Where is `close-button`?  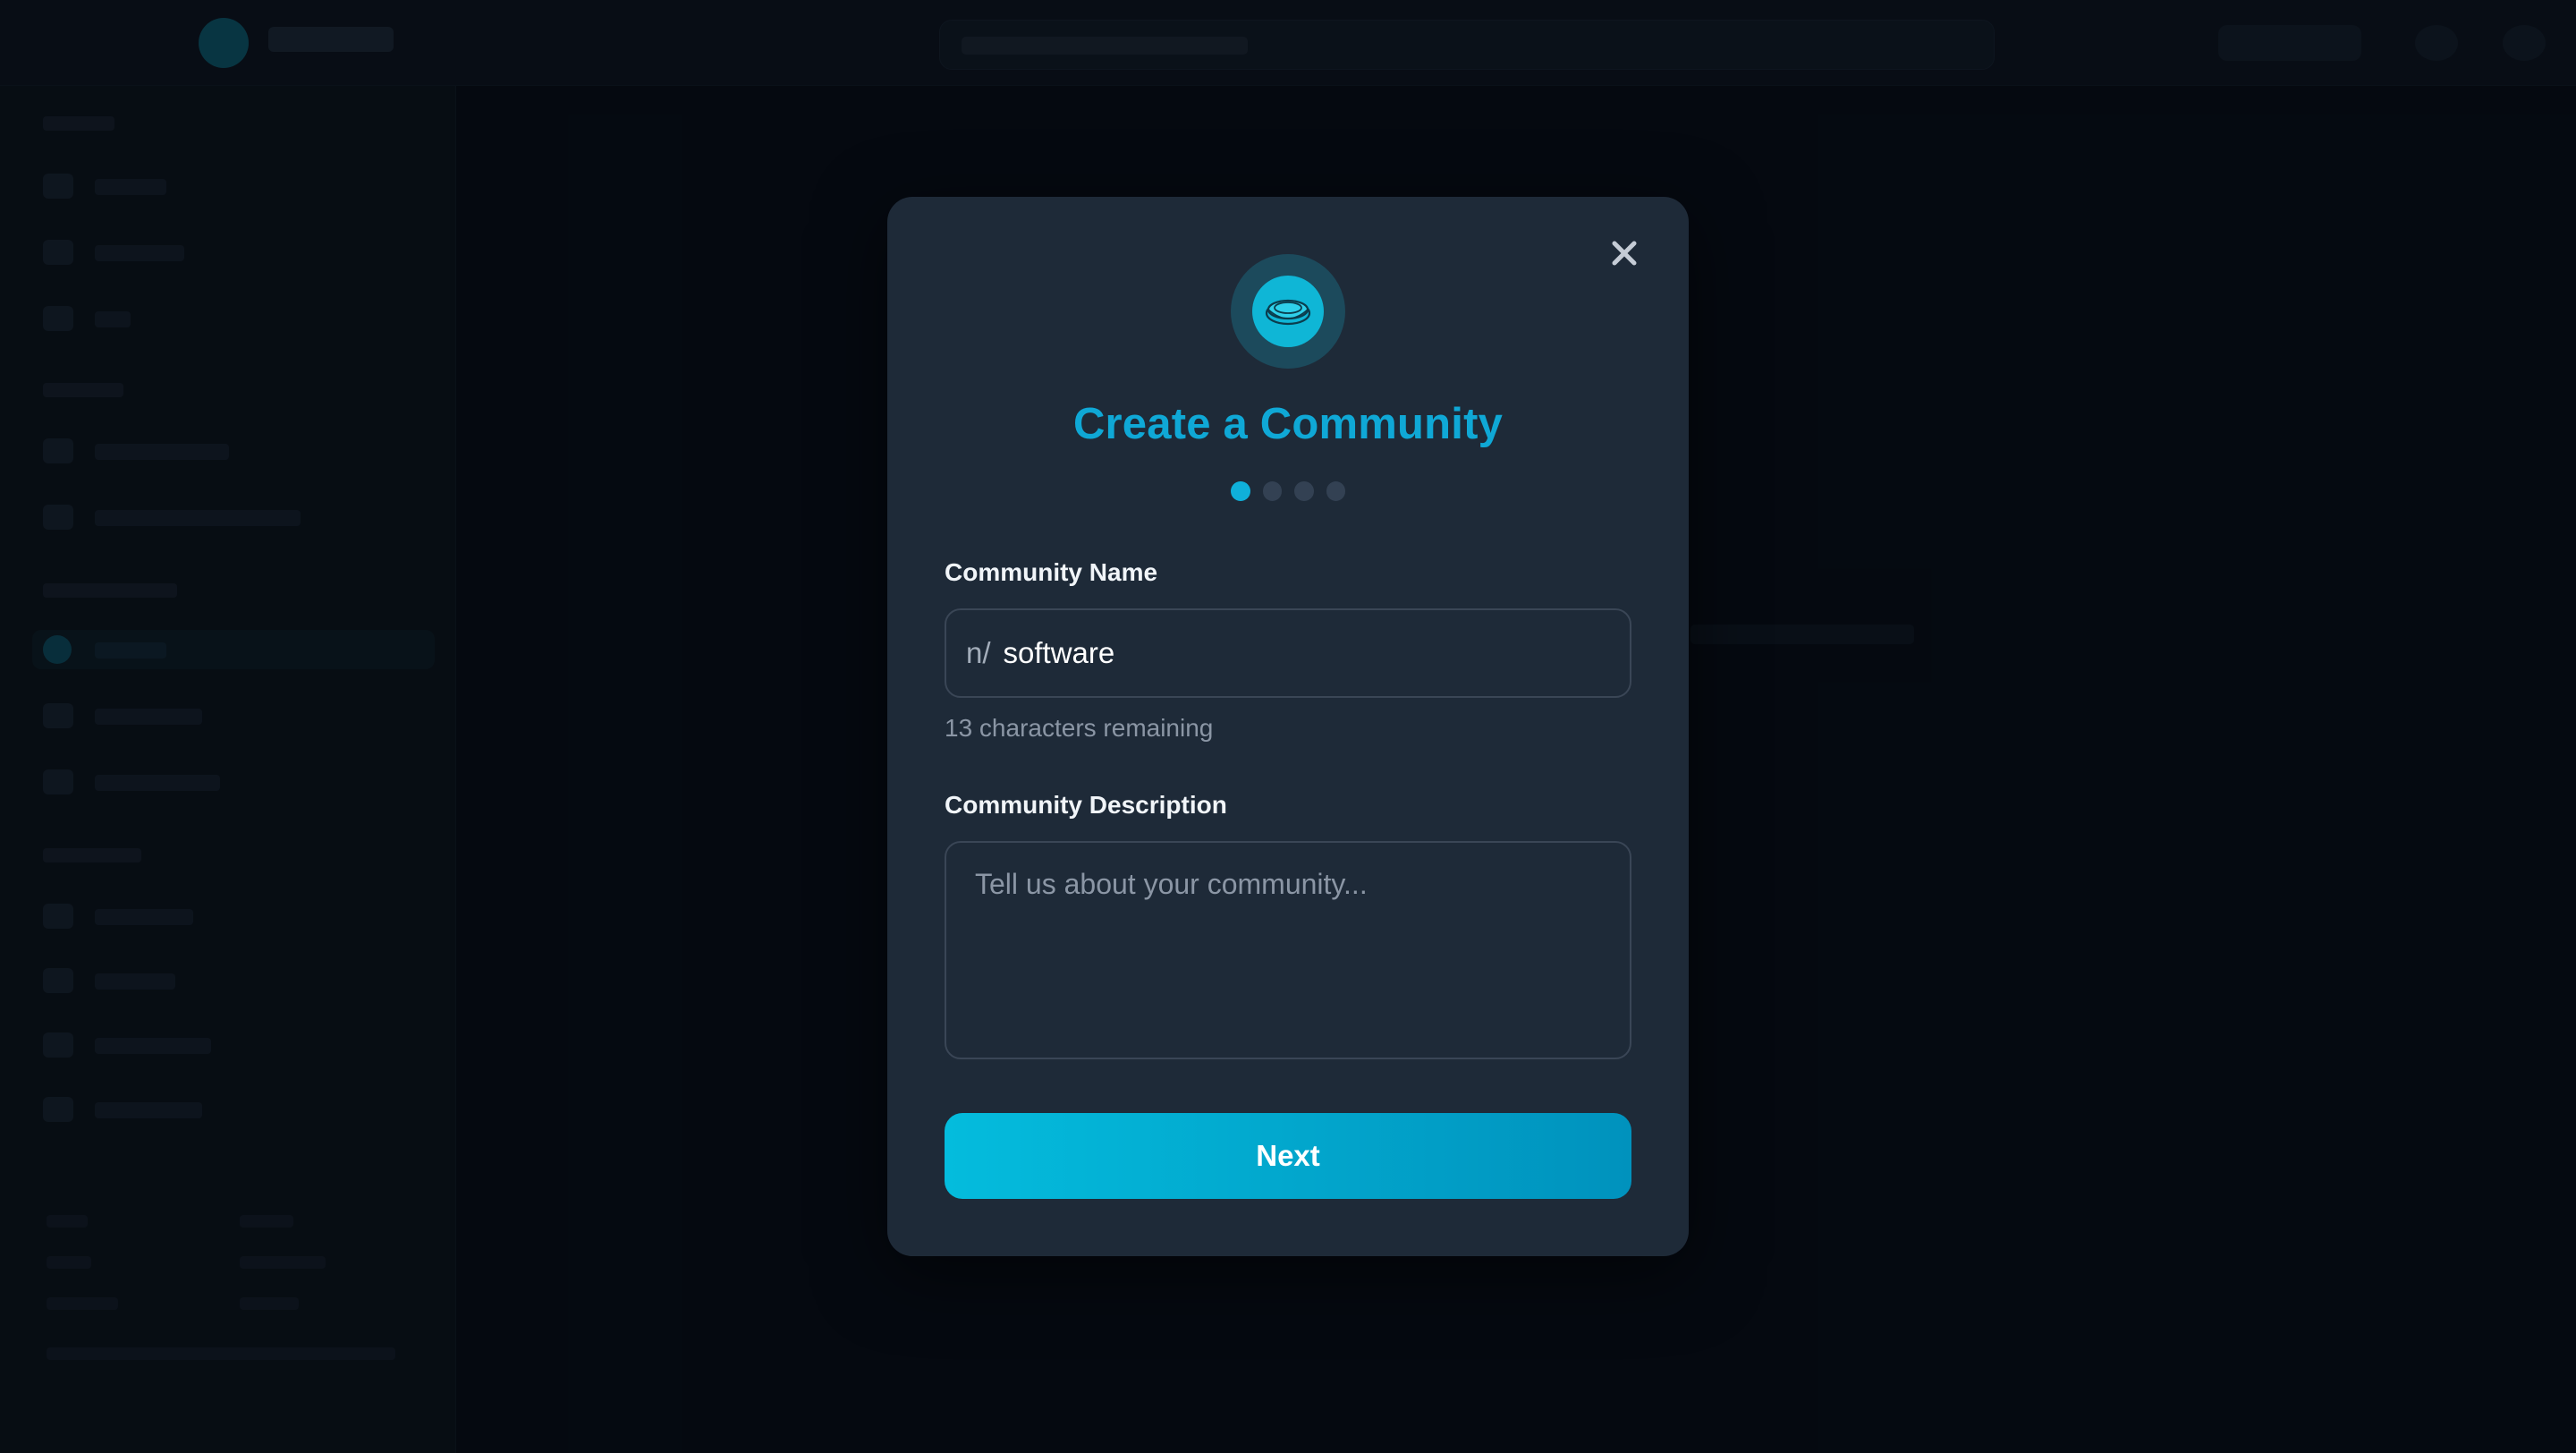 close-button is located at coordinates (1624, 253).